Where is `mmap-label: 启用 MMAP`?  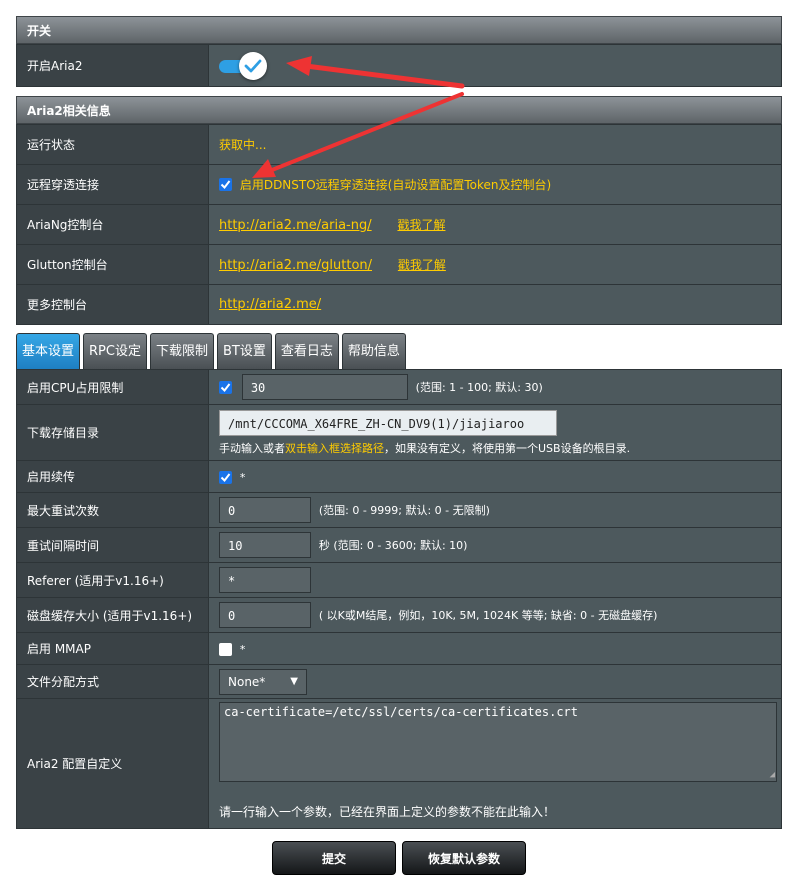
mmap-label: 启用 MMAP is located at coordinates (112, 648).